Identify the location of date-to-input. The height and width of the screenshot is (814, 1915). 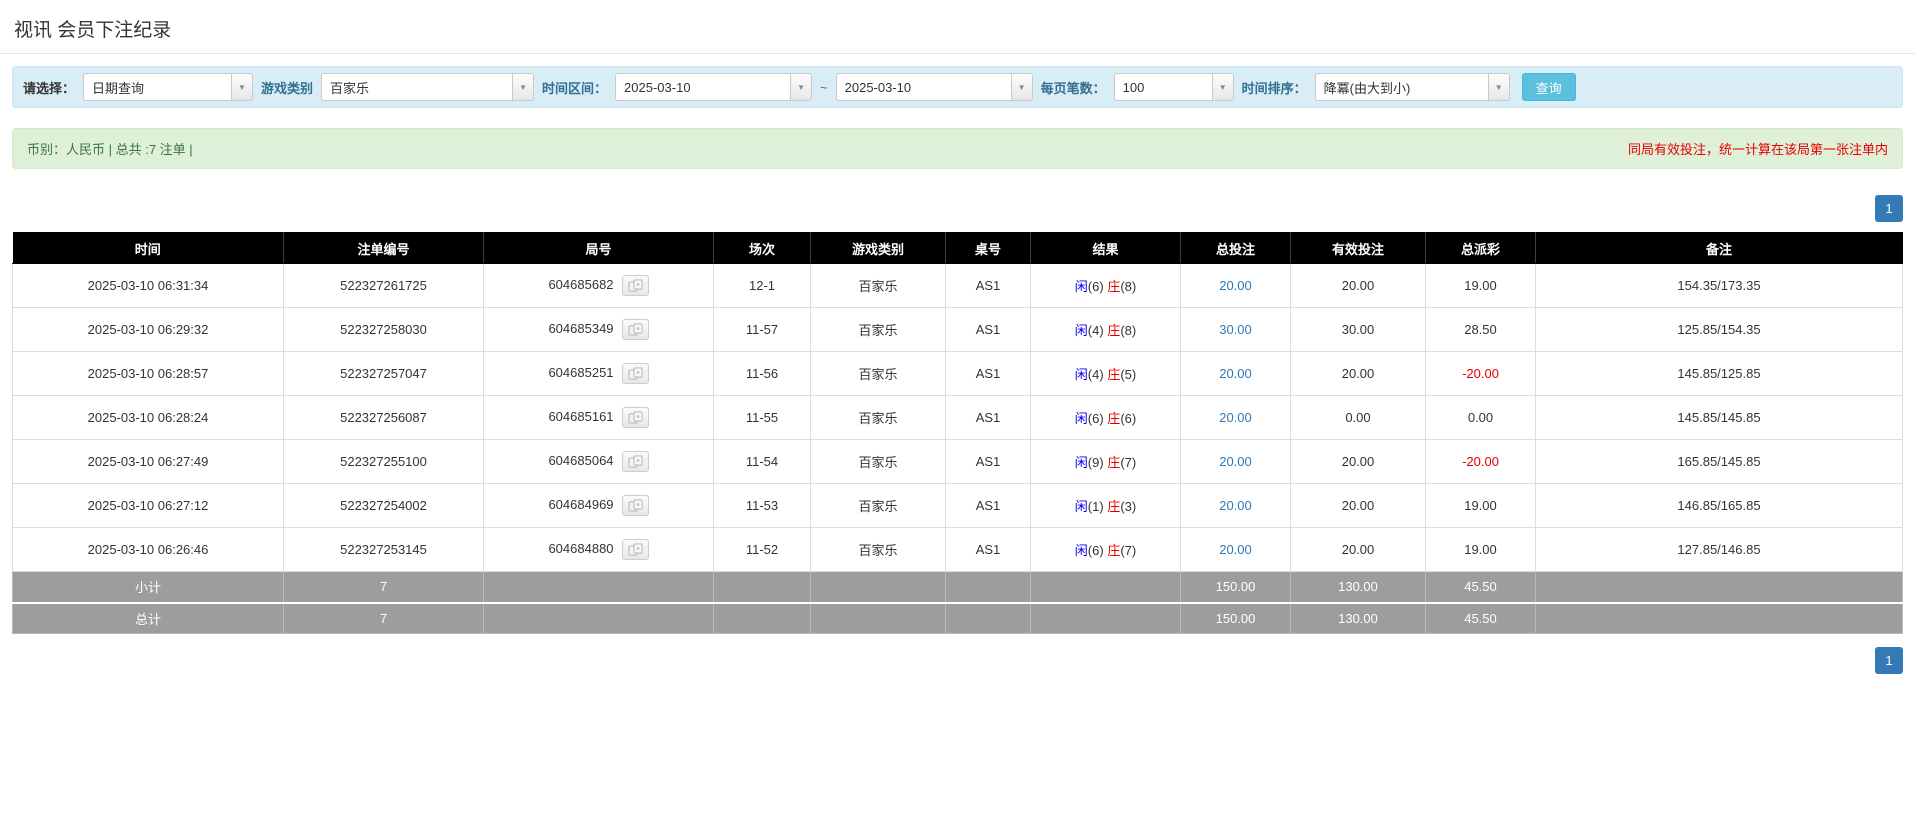
(923, 87).